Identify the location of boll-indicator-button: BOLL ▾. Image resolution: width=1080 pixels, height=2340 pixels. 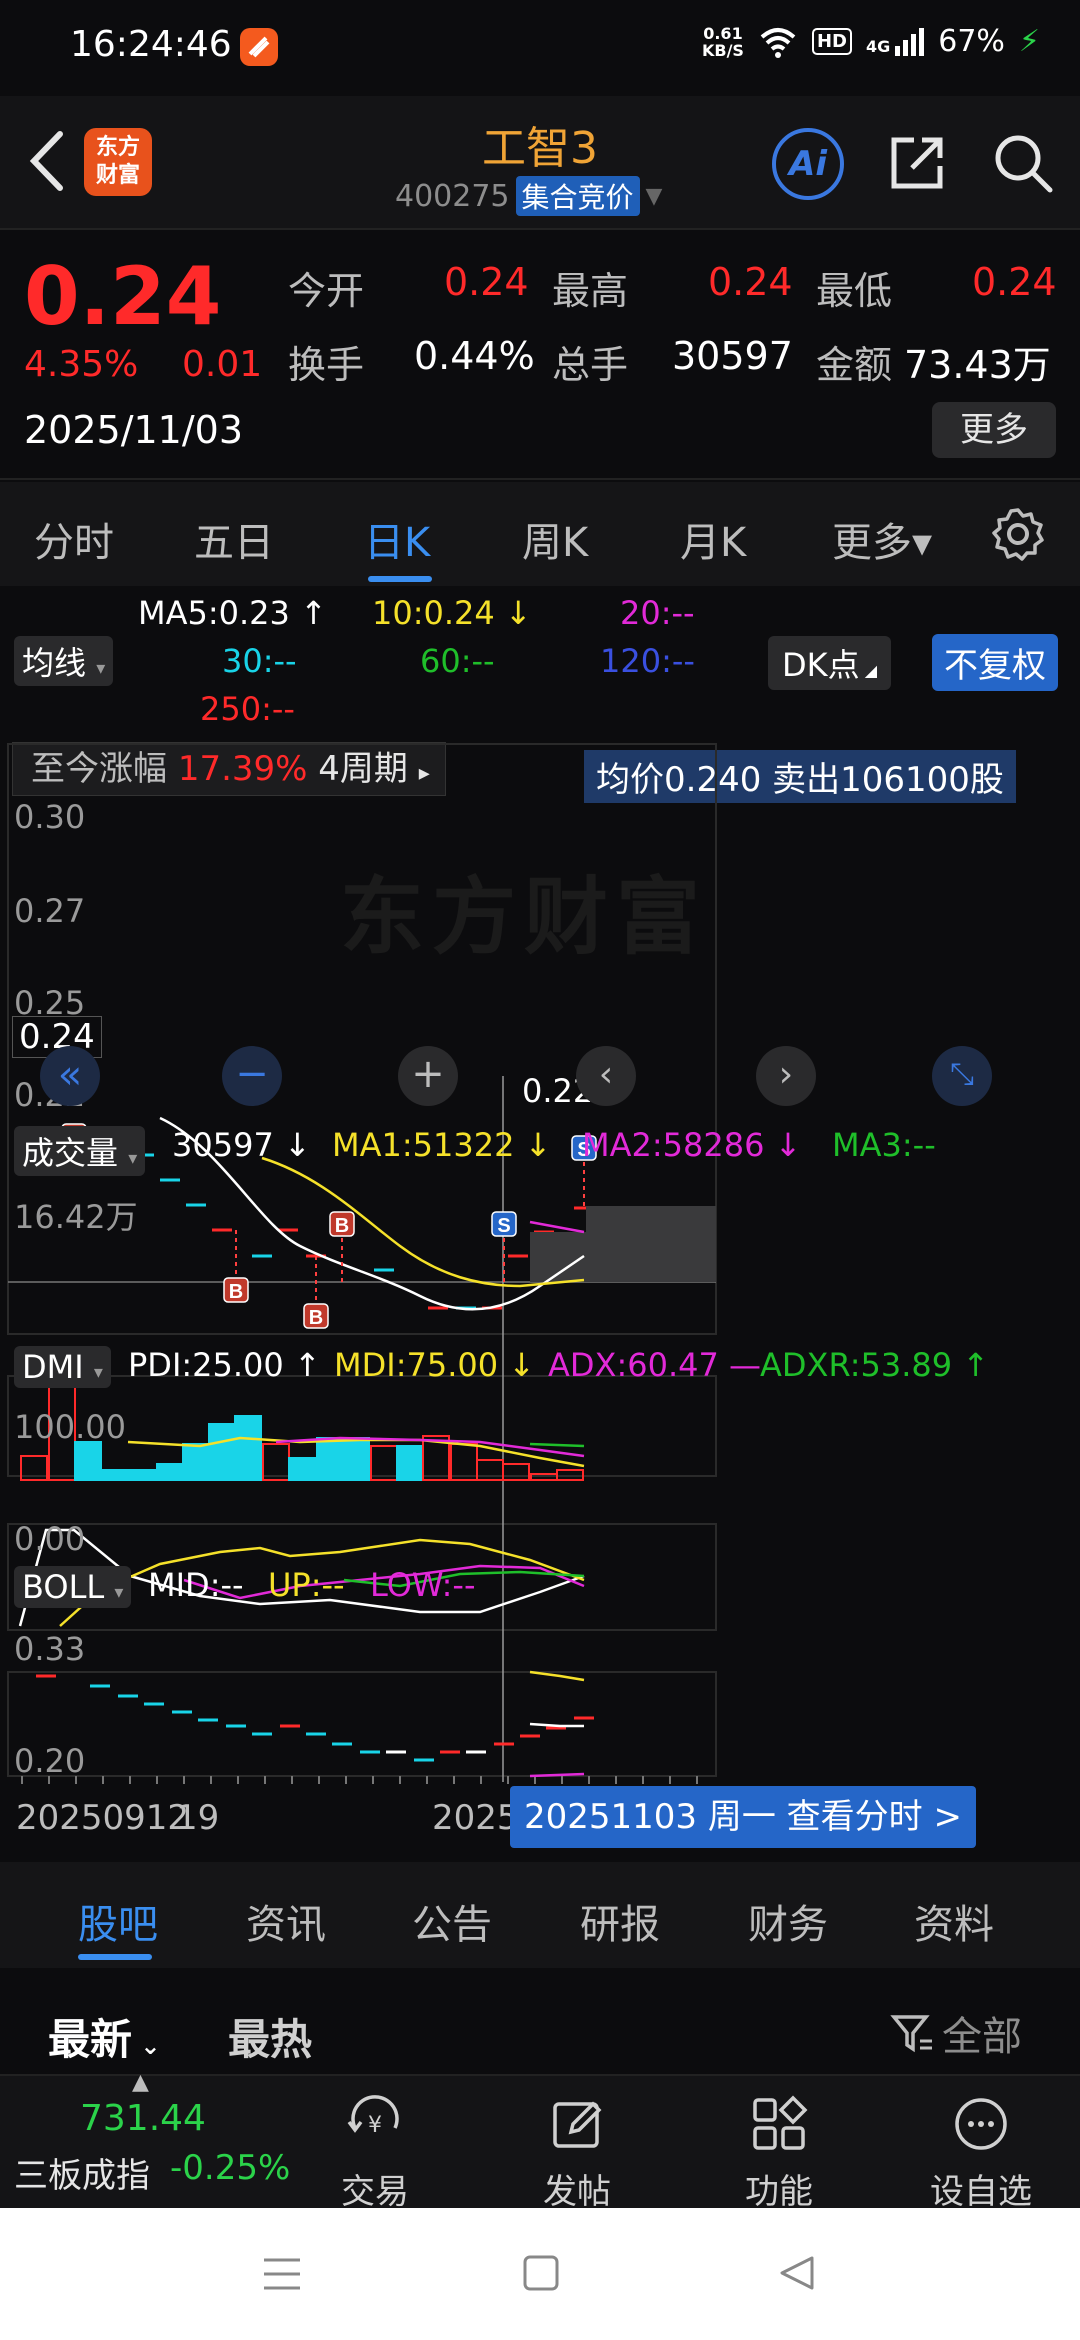
(73, 1587).